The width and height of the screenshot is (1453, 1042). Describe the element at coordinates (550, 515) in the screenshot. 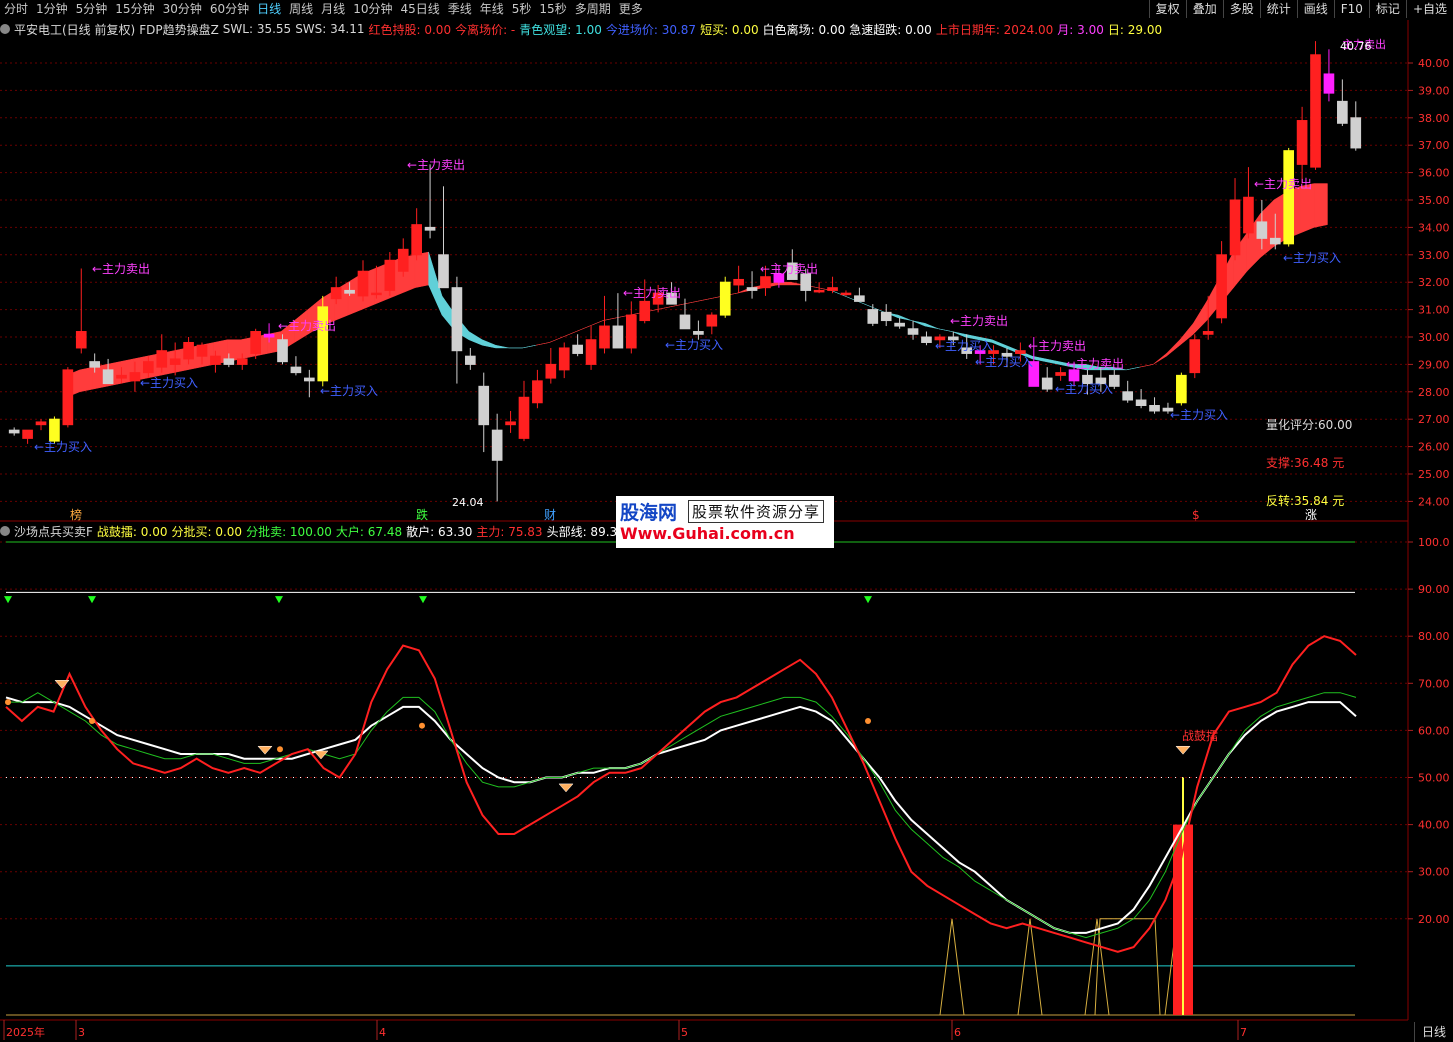

I see `event-cai-label: 财` at that location.